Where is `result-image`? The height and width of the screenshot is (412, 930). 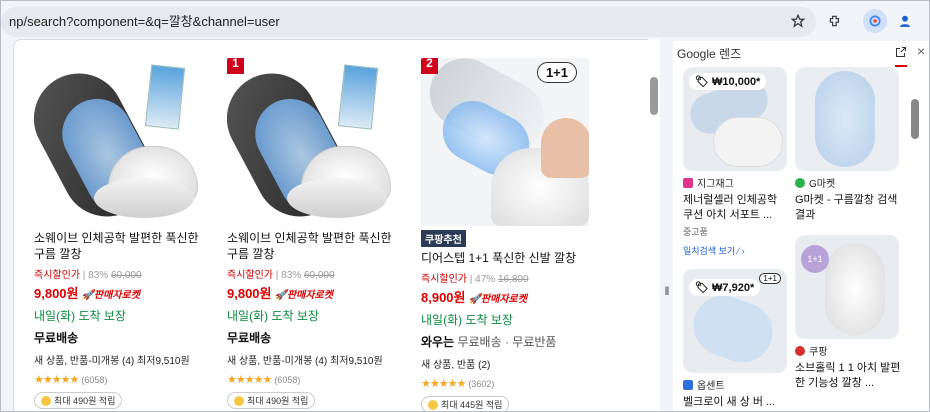 result-image is located at coordinates (847, 119).